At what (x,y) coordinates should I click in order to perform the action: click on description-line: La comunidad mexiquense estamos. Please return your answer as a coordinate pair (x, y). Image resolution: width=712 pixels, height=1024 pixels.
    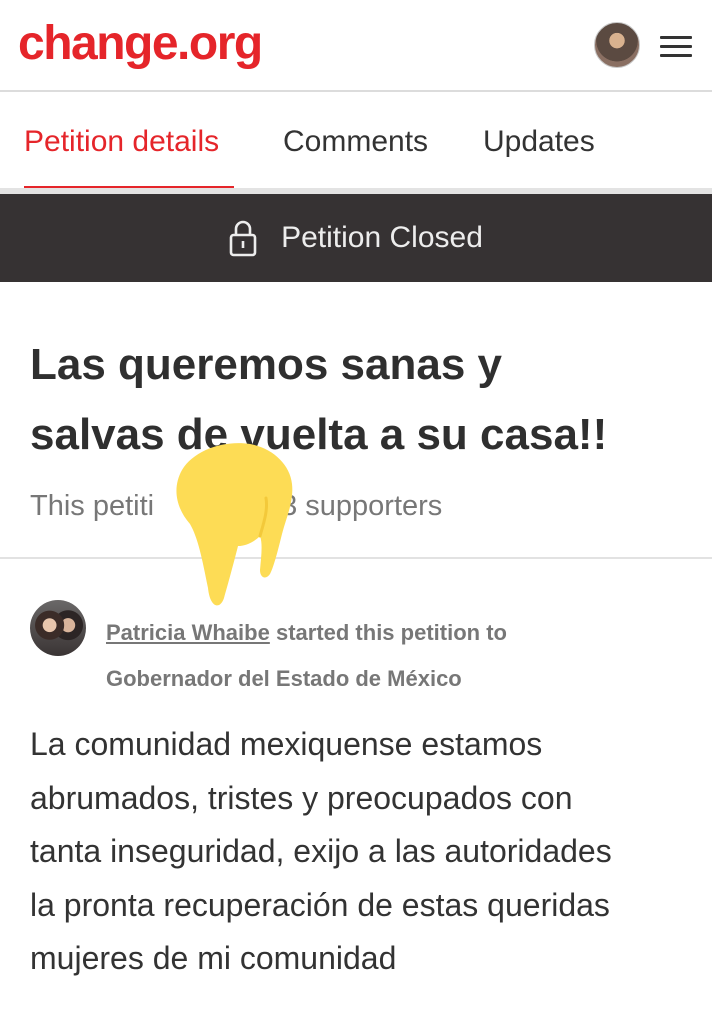
    Looking at the image, I should click on (286, 744).